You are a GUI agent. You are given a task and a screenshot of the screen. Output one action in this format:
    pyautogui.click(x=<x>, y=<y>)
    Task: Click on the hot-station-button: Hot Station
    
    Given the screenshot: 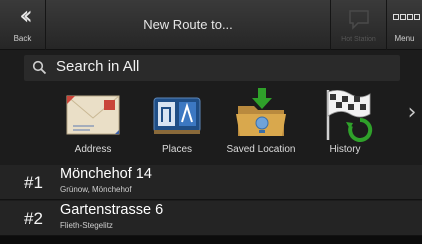 What is the action you would take?
    pyautogui.click(x=358, y=25)
    